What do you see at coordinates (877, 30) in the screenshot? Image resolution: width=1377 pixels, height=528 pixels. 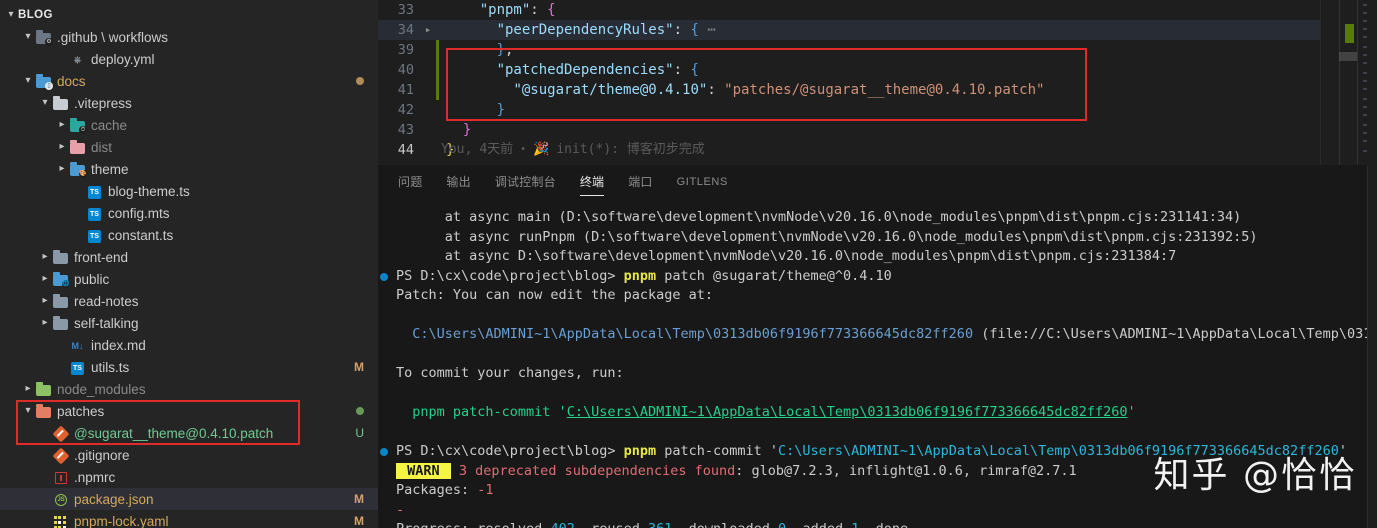 I see `code-line: 34 ▸ "peerDependencyRules": { ⋯` at bounding box center [877, 30].